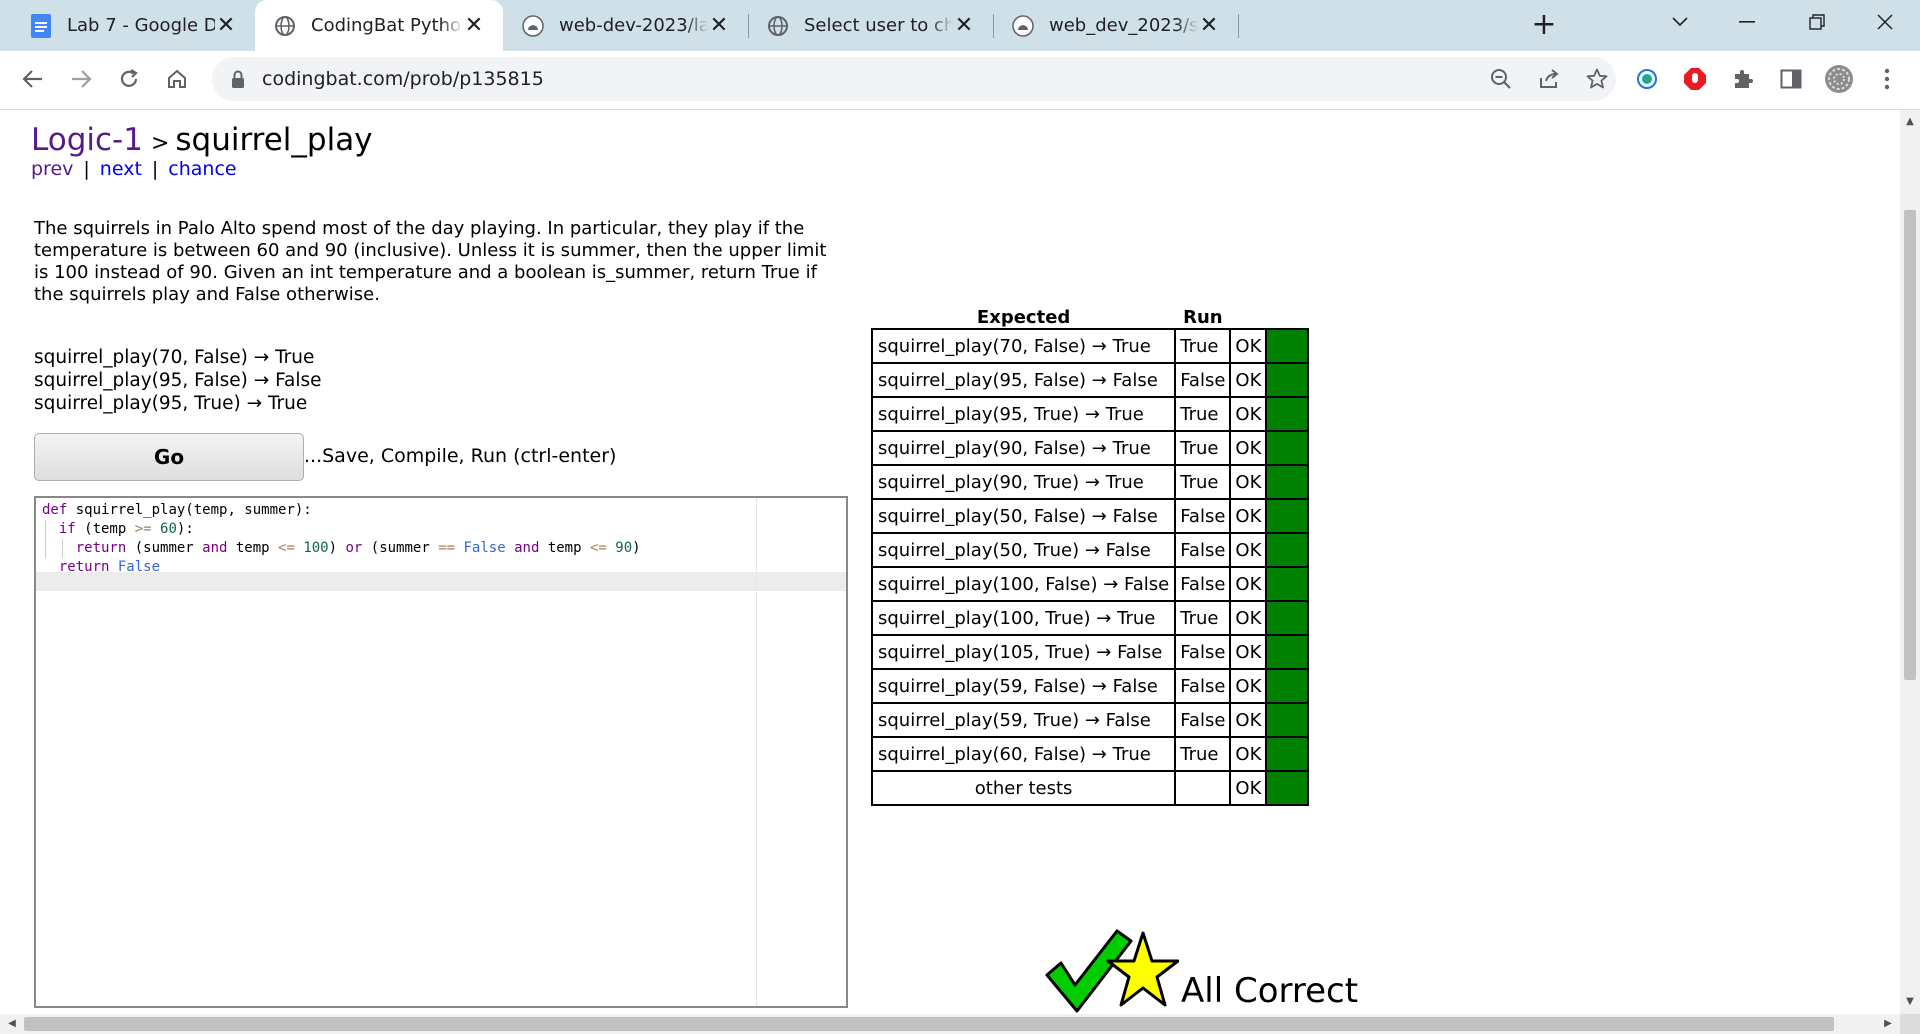 This screenshot has height=1034, width=1920. Describe the element at coordinates (1888, 1024) in the screenshot. I see `scroll-right-arrow-icon: ▶` at that location.